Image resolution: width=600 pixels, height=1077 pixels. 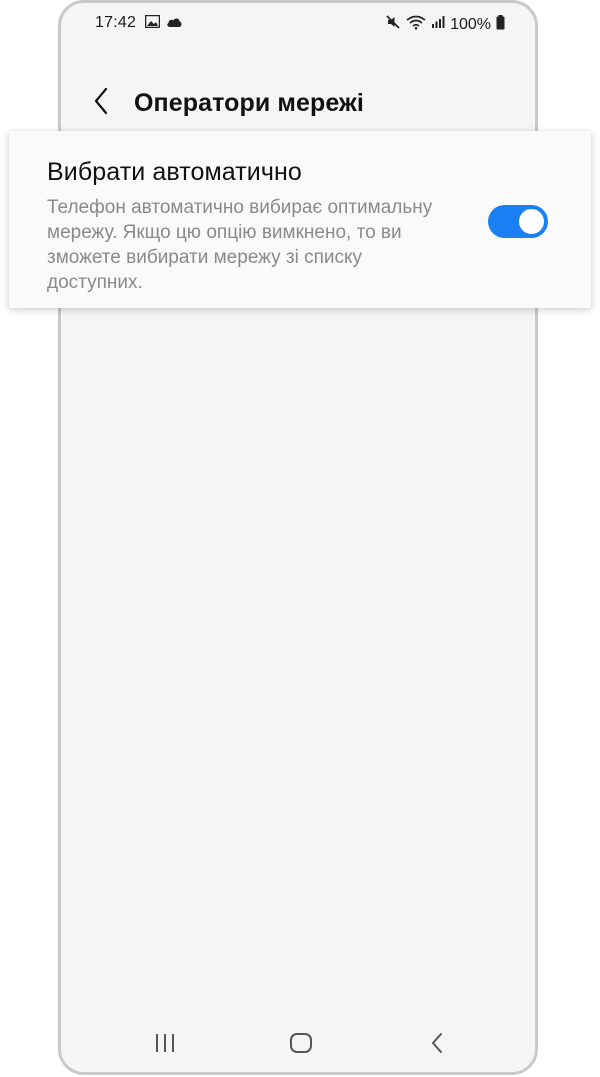 I want to click on nav-back-button, so click(x=437, y=1045).